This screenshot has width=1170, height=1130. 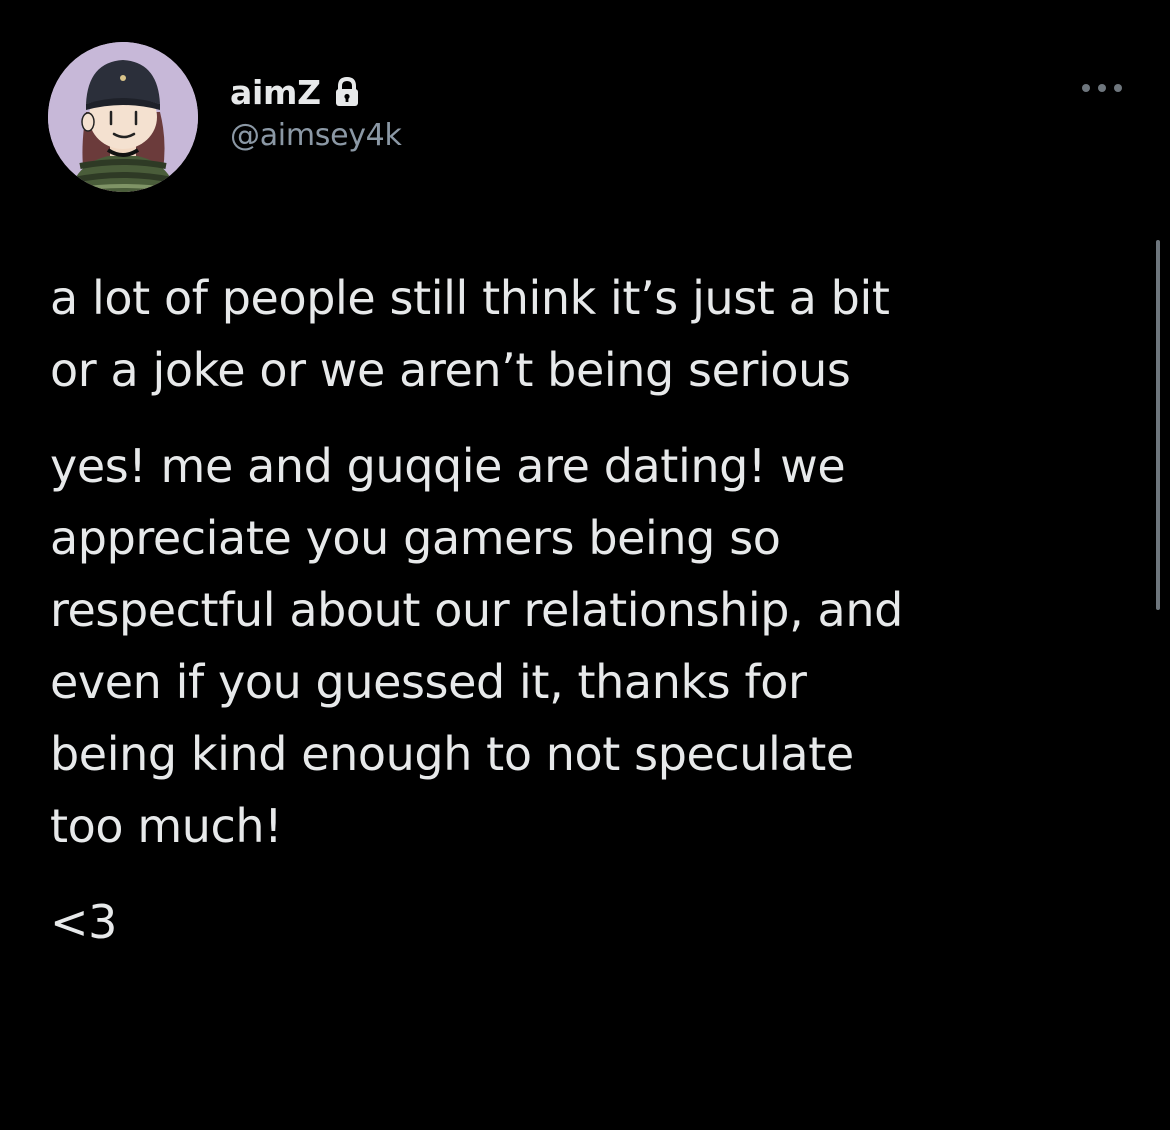 I want to click on user-handle: @aimsey4k, so click(x=316, y=135).